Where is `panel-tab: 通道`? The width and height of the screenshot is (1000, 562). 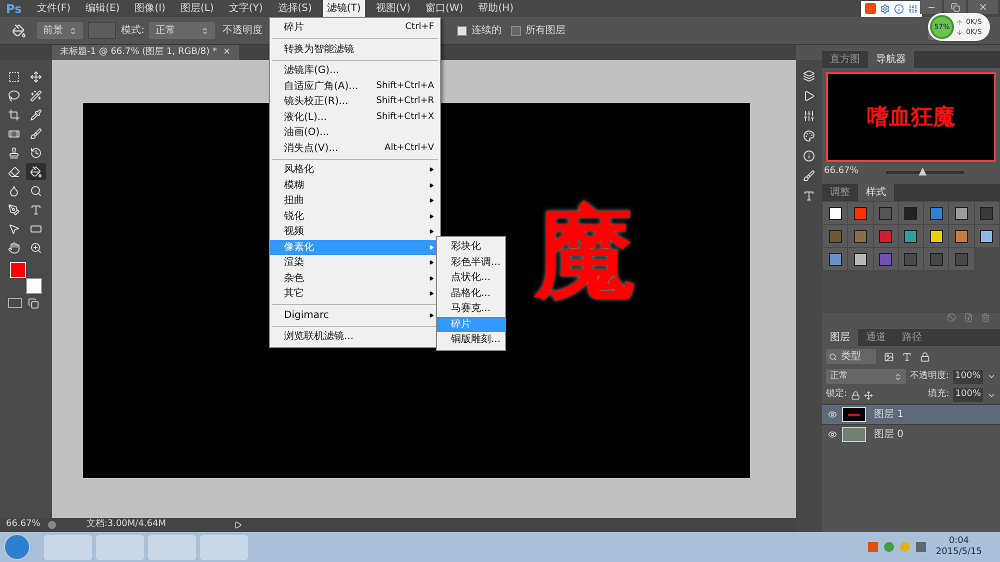 panel-tab: 通道 is located at coordinates (876, 337).